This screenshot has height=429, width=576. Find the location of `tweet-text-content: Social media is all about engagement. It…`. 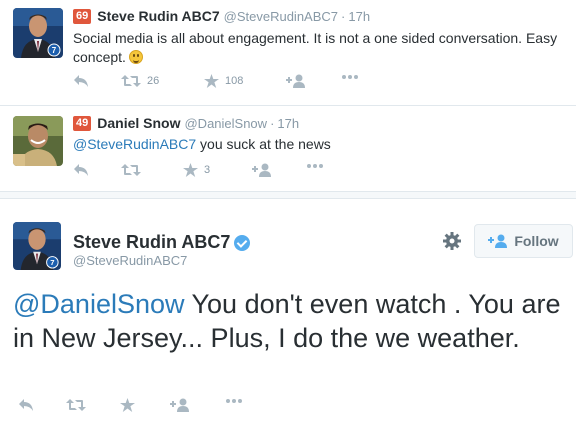

tweet-text-content: Social media is all about engagement. It… is located at coordinates (315, 47).